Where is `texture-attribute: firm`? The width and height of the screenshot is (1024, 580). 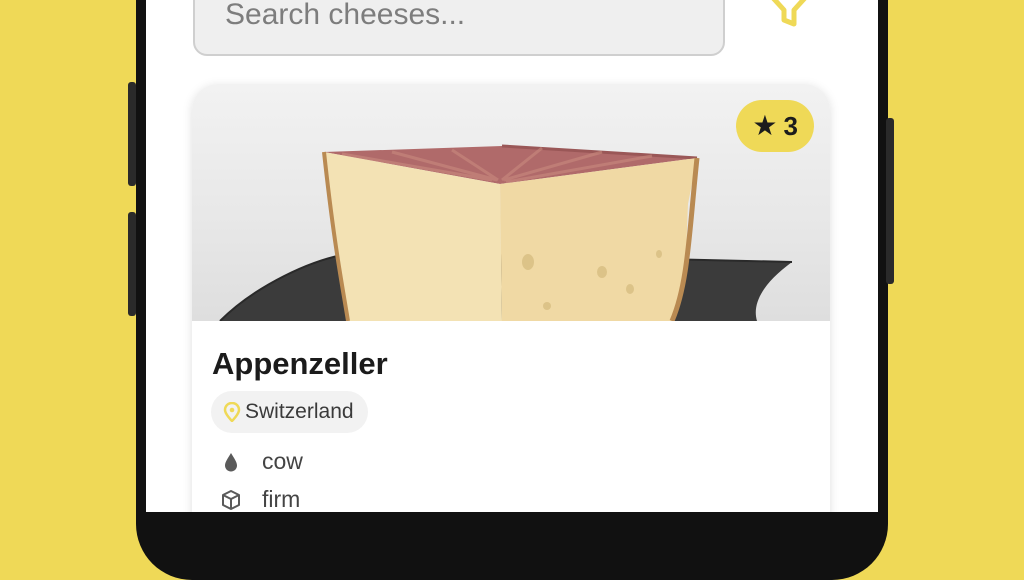 texture-attribute: firm is located at coordinates (260, 499).